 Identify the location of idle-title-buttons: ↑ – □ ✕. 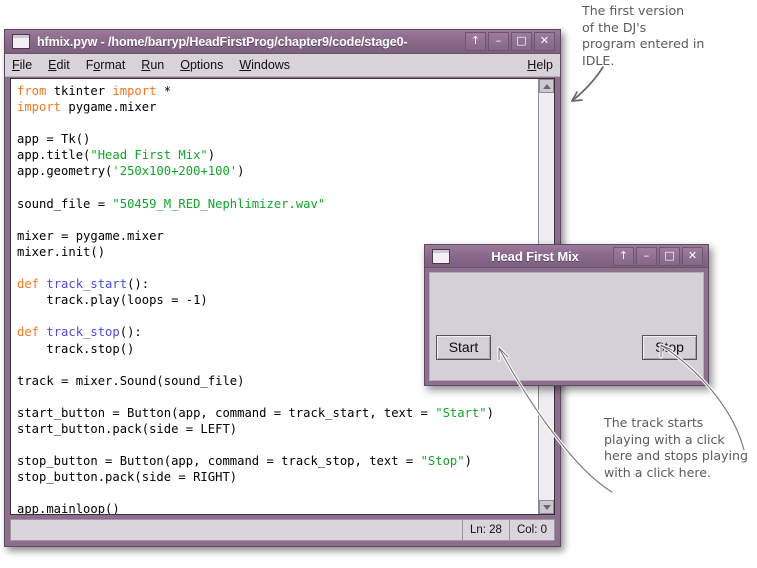
(511, 41).